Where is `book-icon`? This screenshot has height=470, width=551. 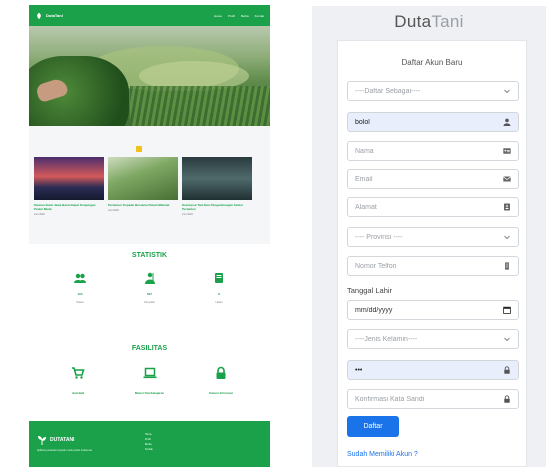
book-icon is located at coordinates (219, 278).